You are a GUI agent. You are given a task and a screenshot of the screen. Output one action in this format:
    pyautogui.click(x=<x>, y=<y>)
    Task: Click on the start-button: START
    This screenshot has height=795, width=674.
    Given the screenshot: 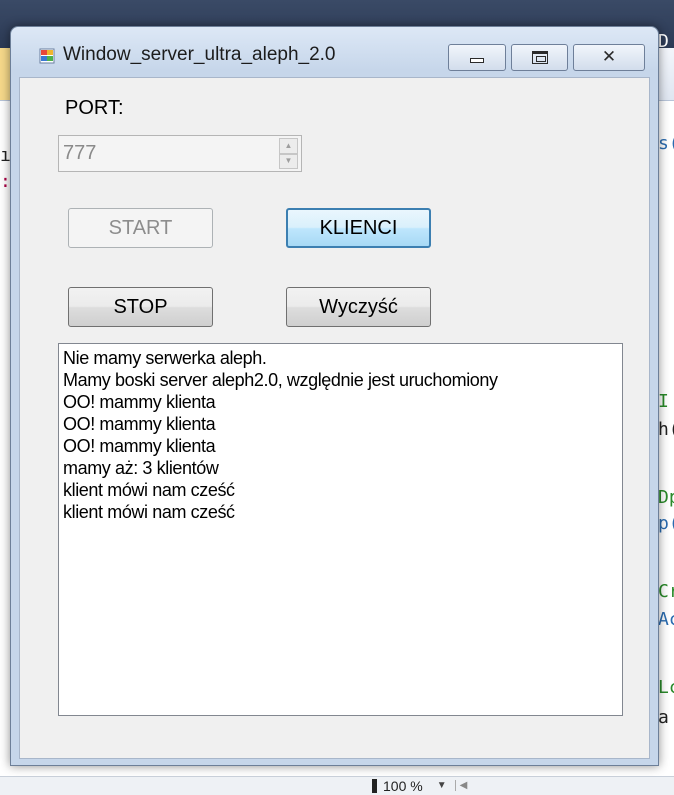 What is the action you would take?
    pyautogui.click(x=140, y=228)
    